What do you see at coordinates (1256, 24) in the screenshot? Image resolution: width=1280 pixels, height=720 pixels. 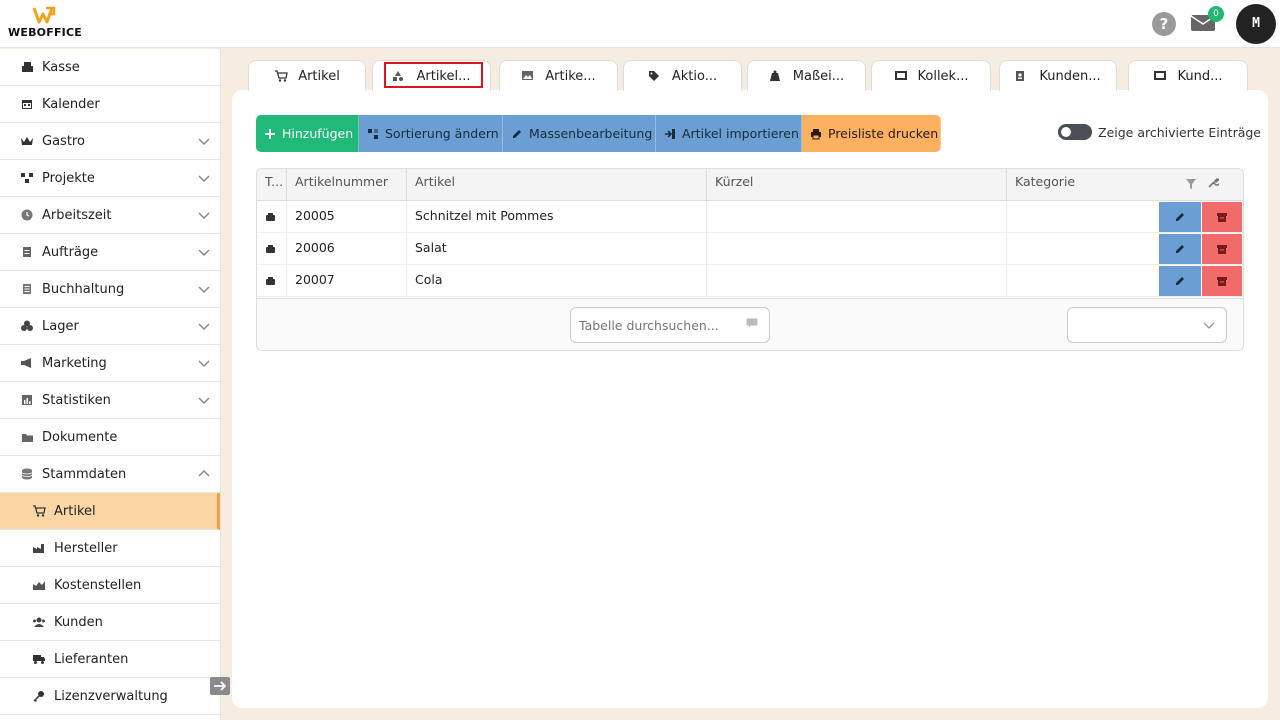 I see `user-avatar: M` at bounding box center [1256, 24].